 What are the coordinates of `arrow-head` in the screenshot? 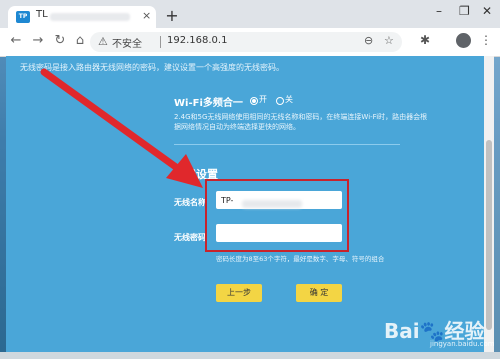 It's located at (184, 171).